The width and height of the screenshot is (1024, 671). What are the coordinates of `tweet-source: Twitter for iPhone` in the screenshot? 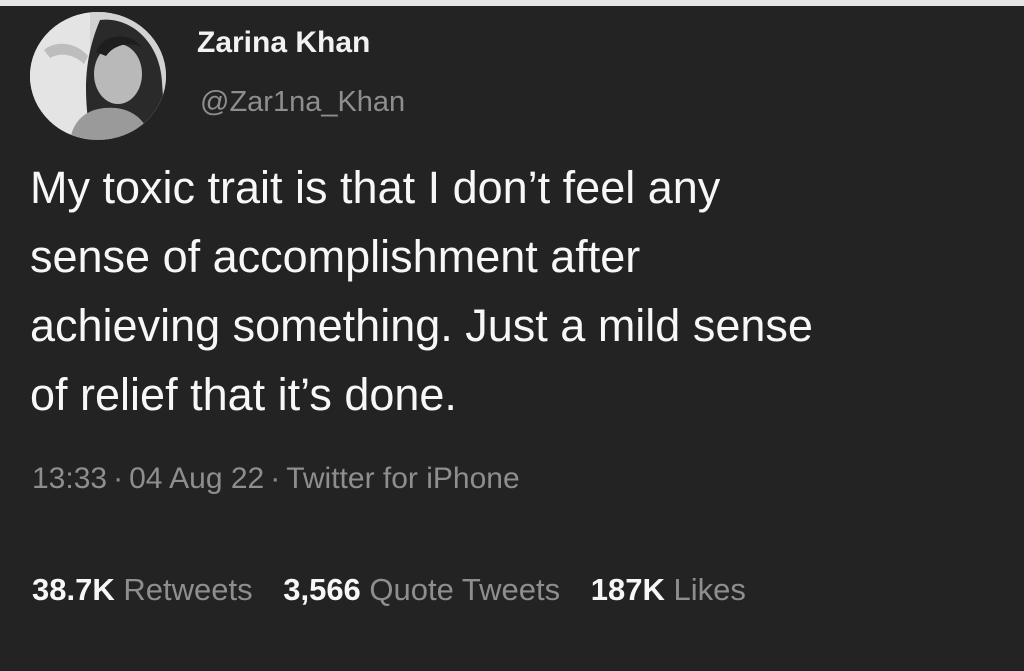 It's located at (402, 478).